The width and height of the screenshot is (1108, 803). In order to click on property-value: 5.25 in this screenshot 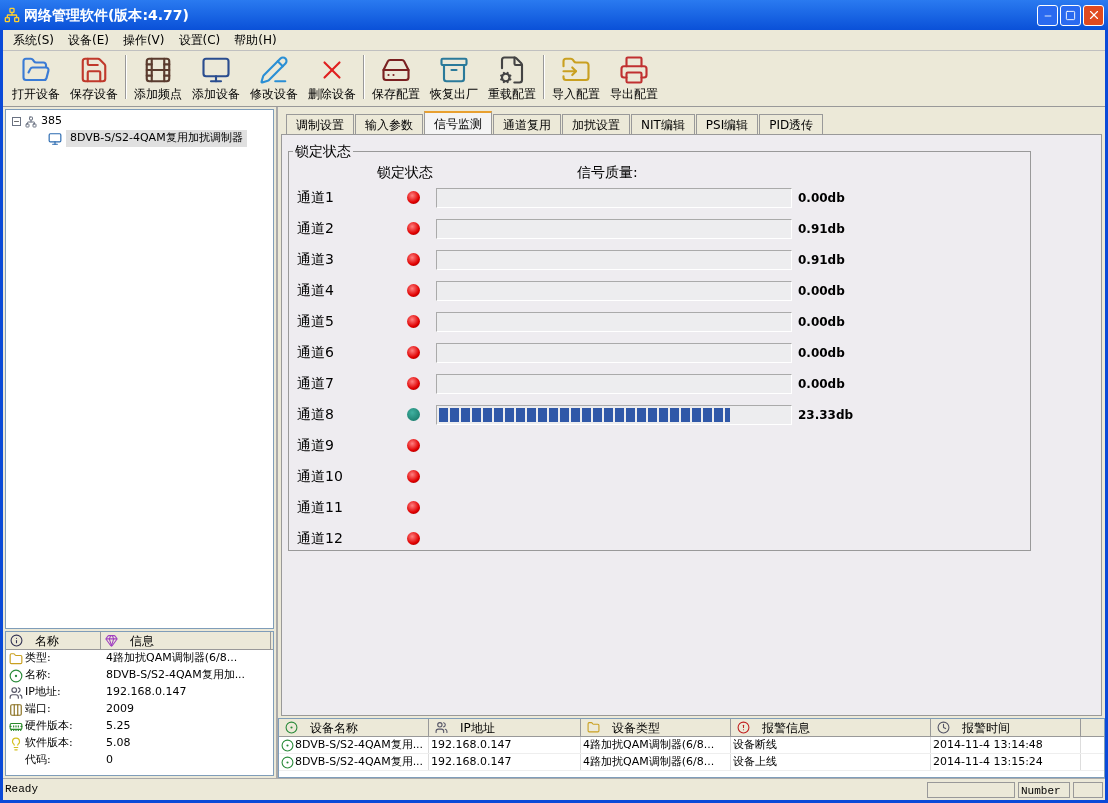, I will do `click(118, 726)`.